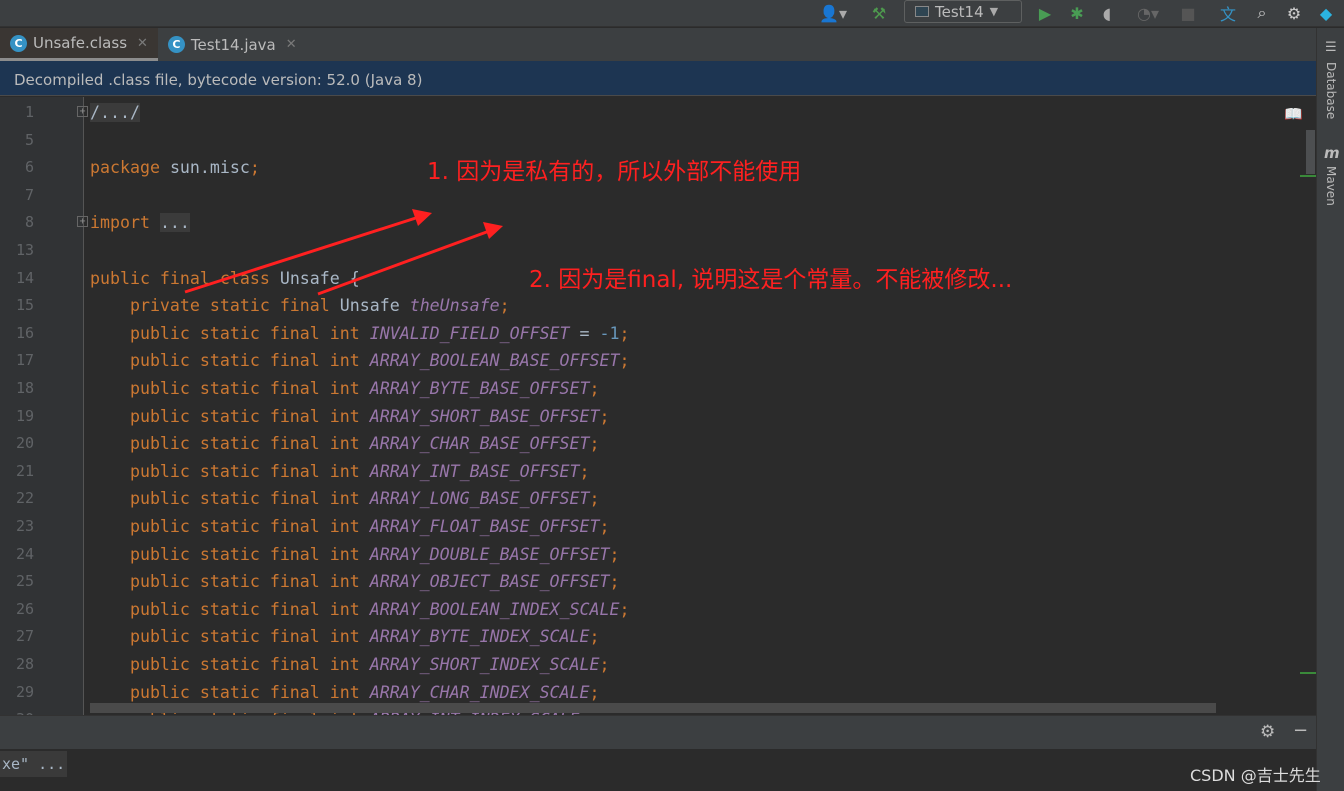  Describe the element at coordinates (614, 172) in the screenshot. I see `annotation-1: 1. 因为是私有的，所以外部不能使用` at that location.